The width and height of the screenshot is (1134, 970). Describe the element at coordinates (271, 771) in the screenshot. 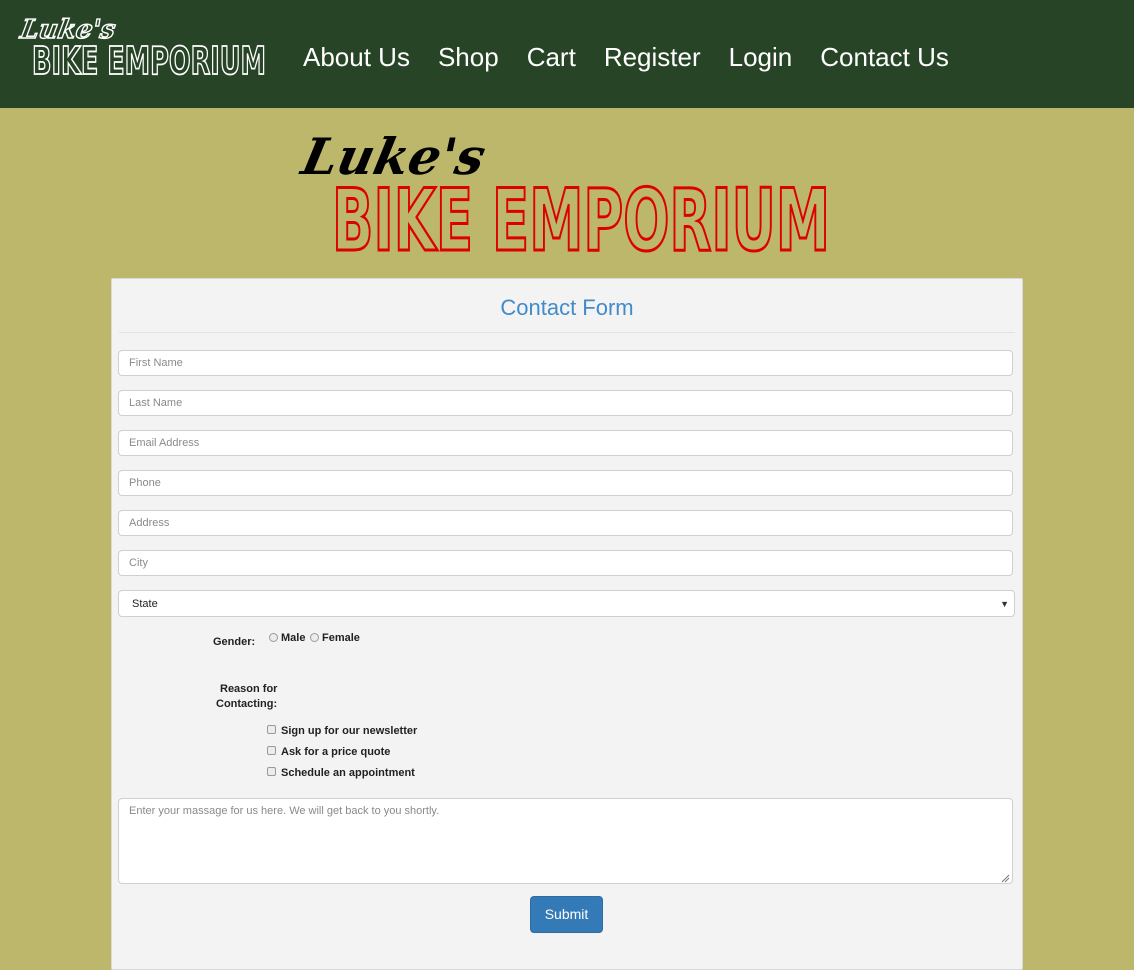

I see `appointment-checkbox` at that location.